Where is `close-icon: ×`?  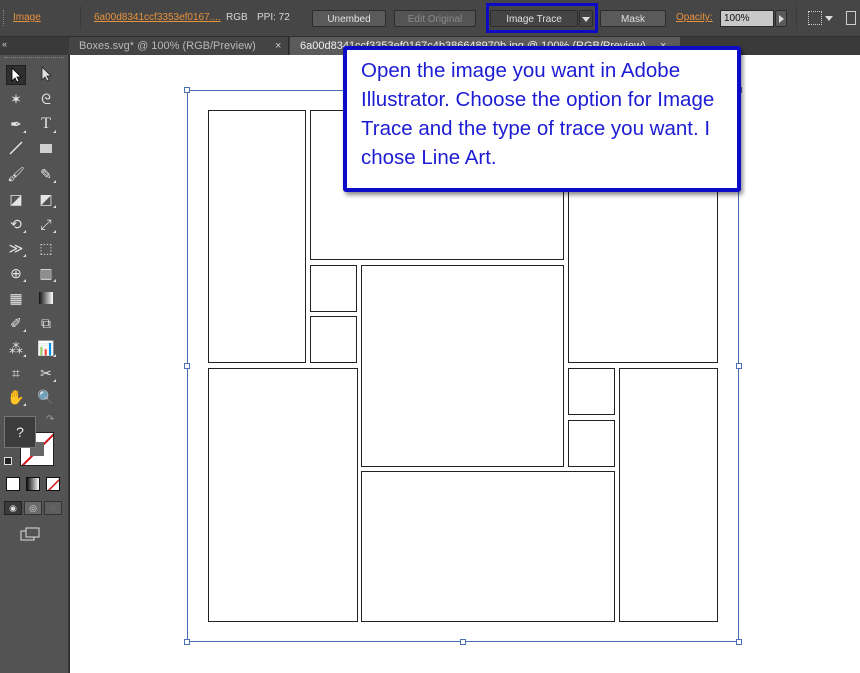
close-icon: × is located at coordinates (278, 46).